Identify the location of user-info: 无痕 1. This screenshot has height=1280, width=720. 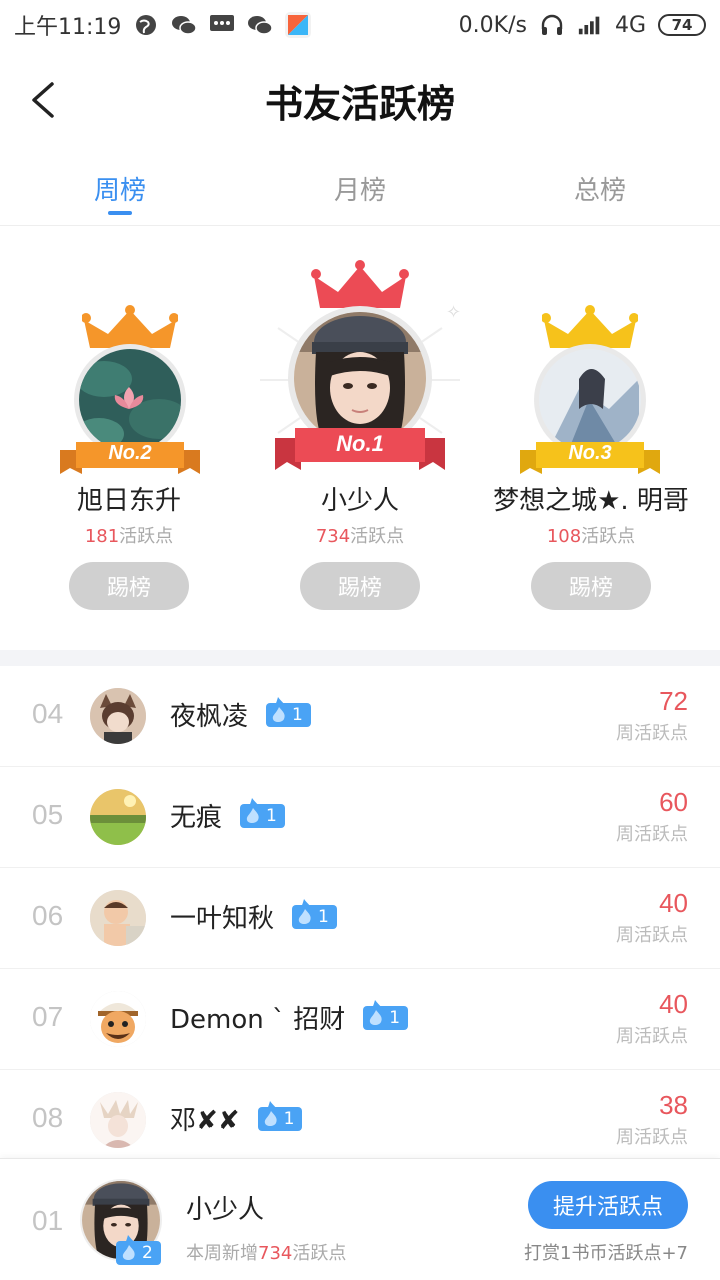
(227, 815).